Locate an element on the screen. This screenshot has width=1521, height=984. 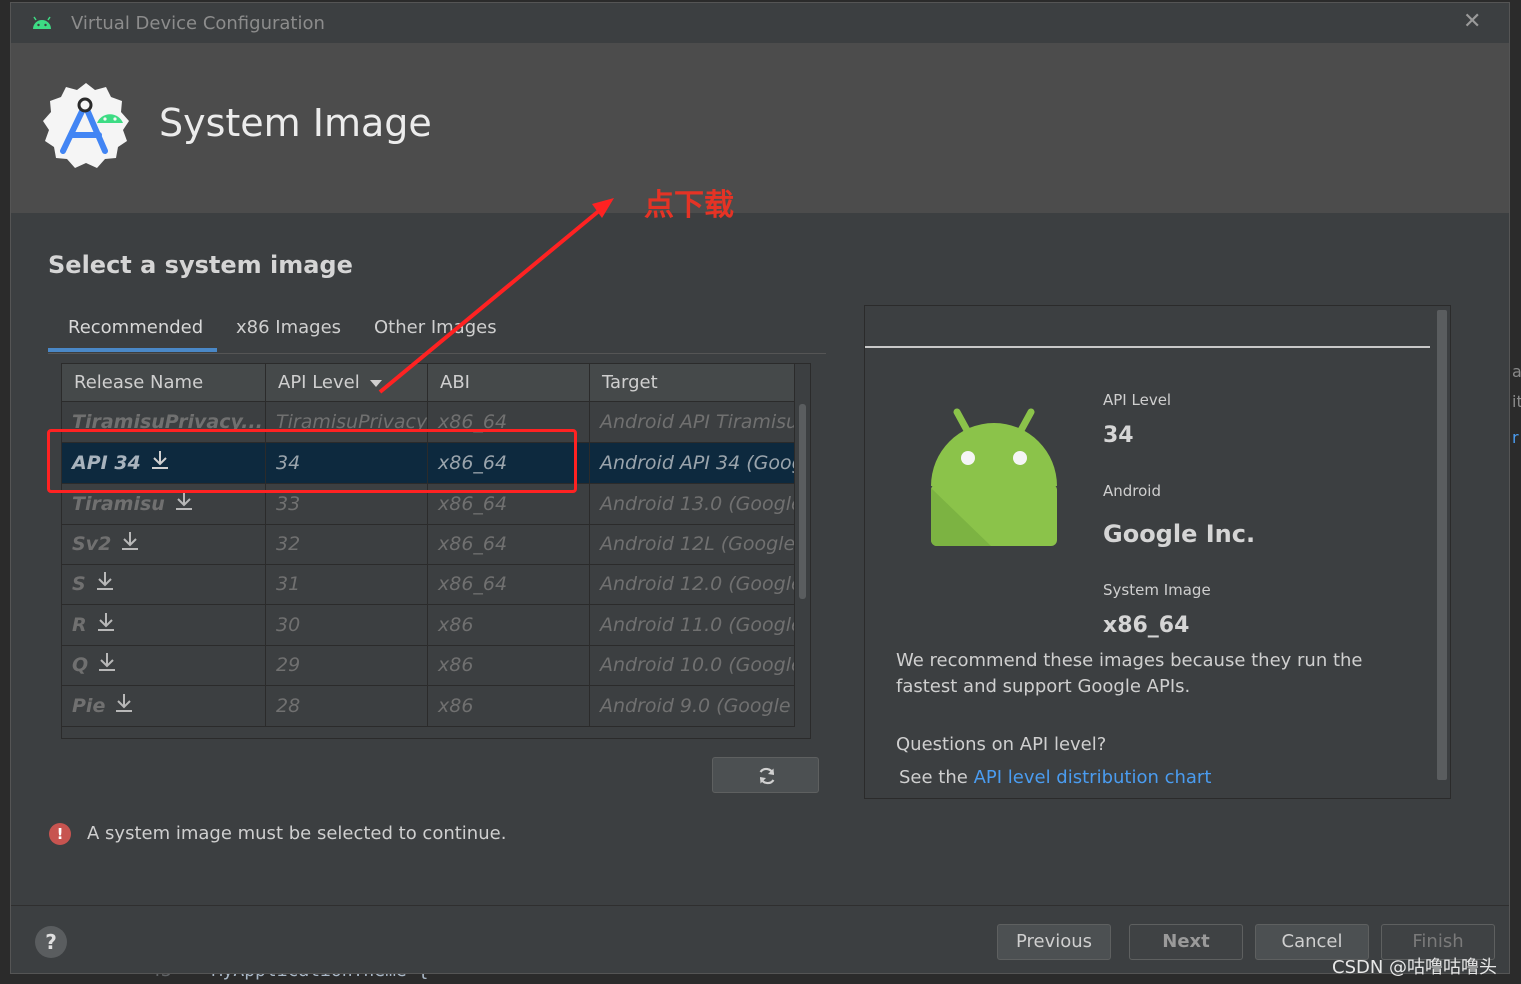
api-level-cell: 29 is located at coordinates (347, 665).